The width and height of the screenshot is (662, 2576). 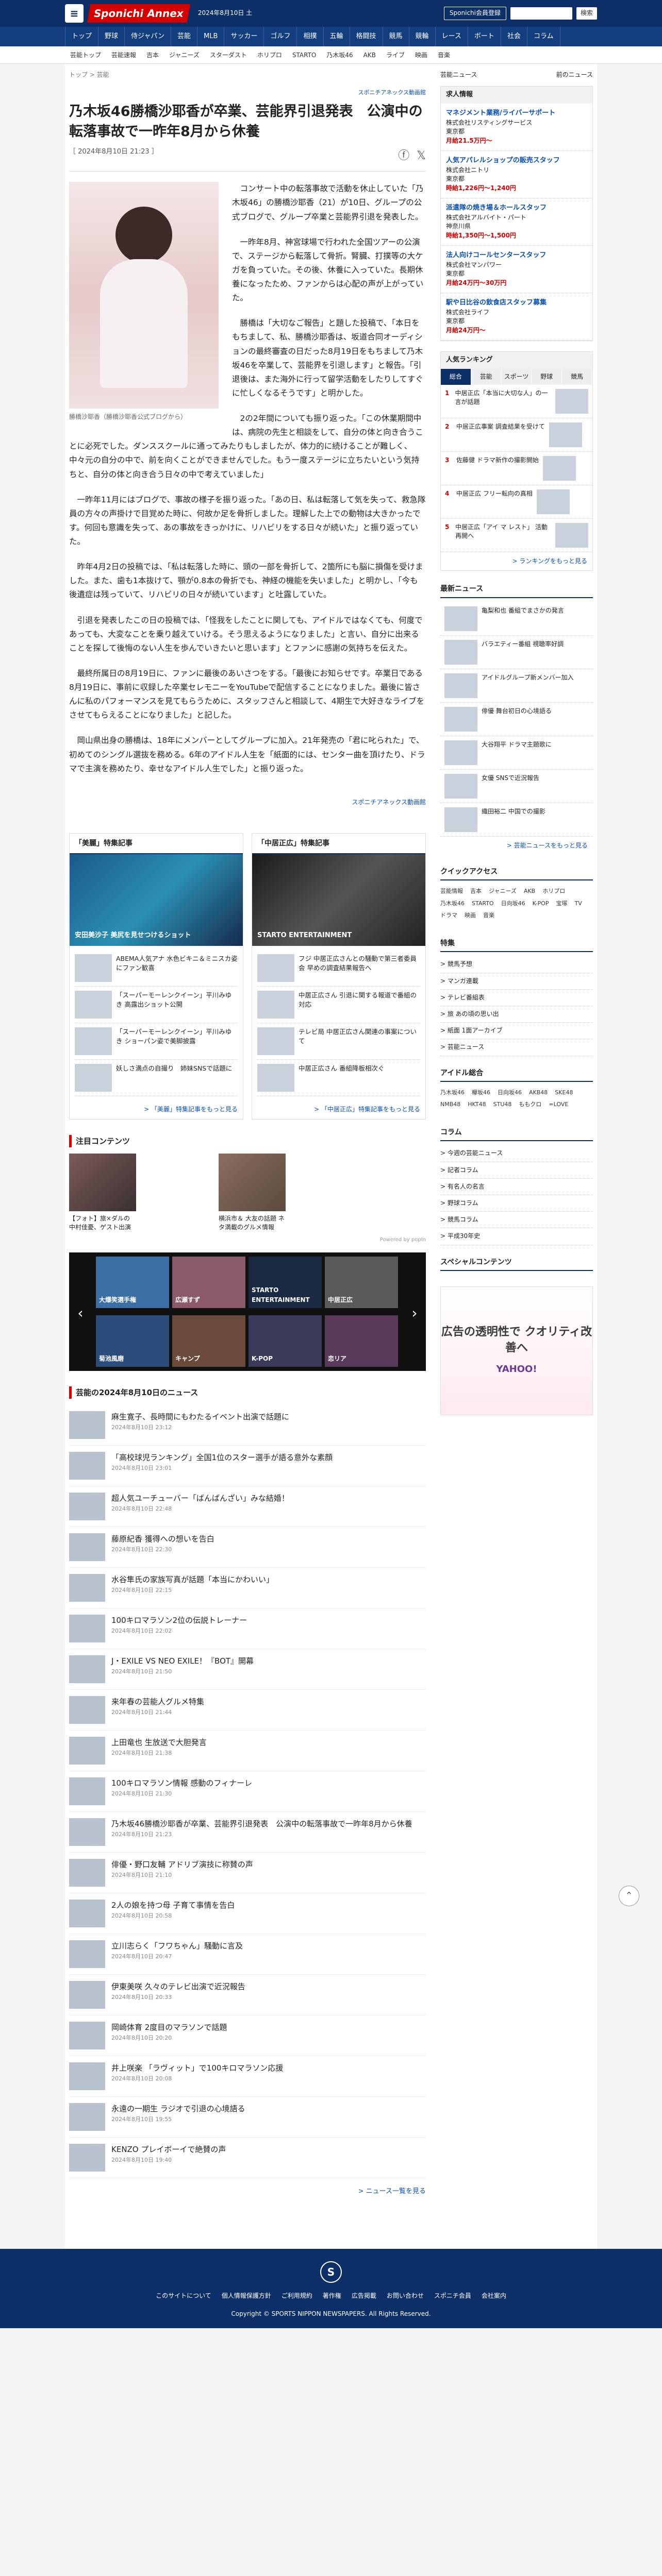 I want to click on ranking-tab: 競馬, so click(x=577, y=376).